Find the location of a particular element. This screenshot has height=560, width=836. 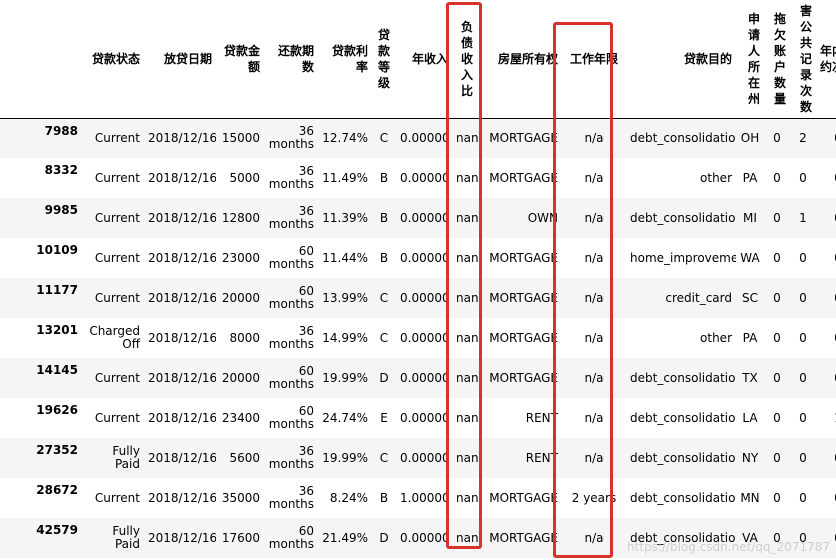

cell-grade: D is located at coordinates (384, 378).